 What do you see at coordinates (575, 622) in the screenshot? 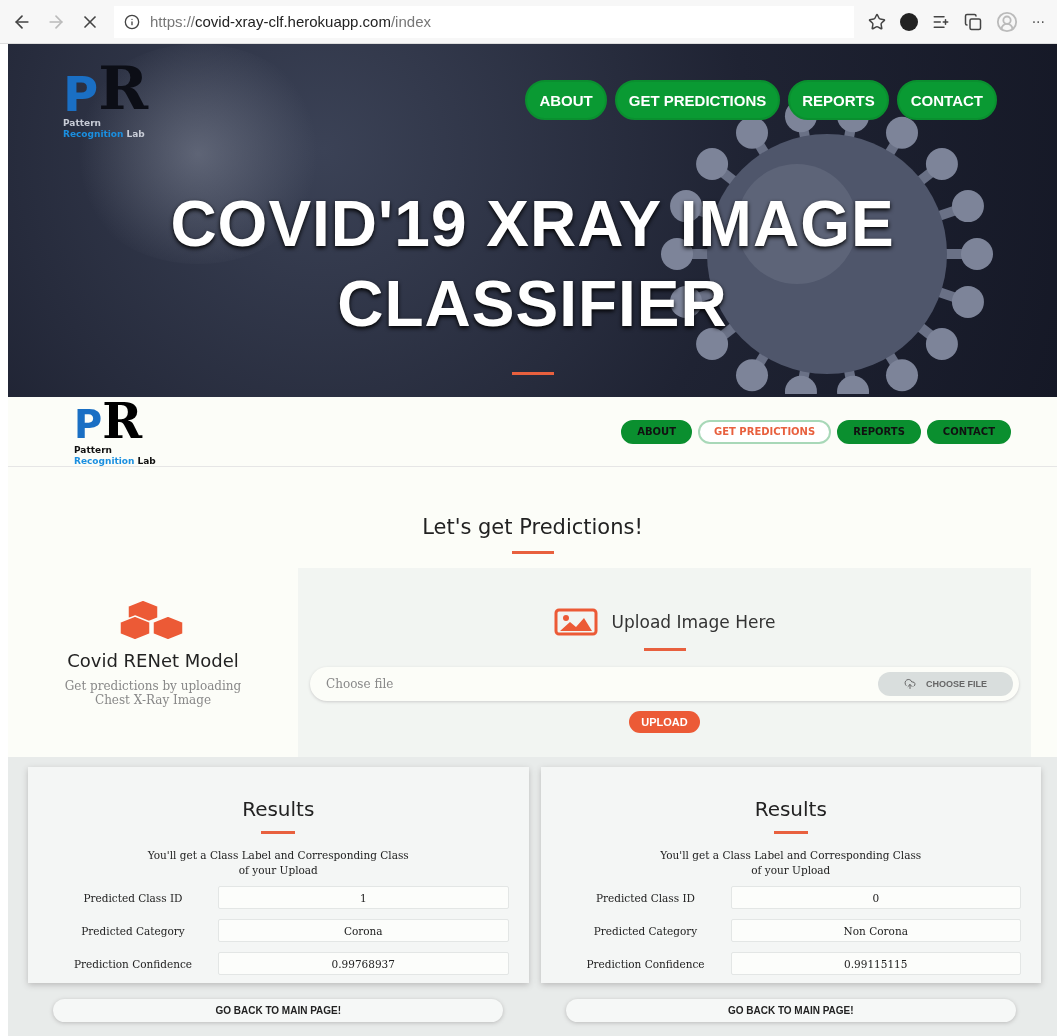
I see `image-icon` at bounding box center [575, 622].